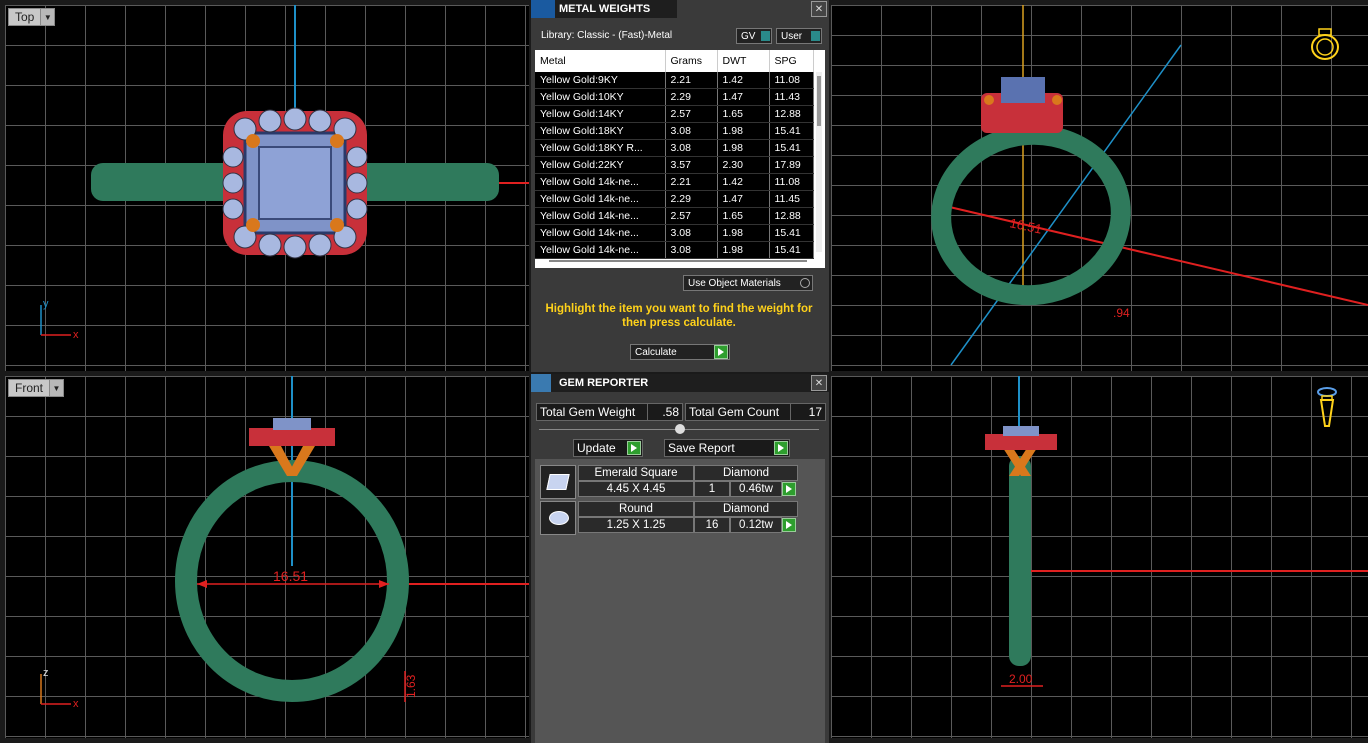  I want to click on table-cell: 3.57, so click(691, 165).